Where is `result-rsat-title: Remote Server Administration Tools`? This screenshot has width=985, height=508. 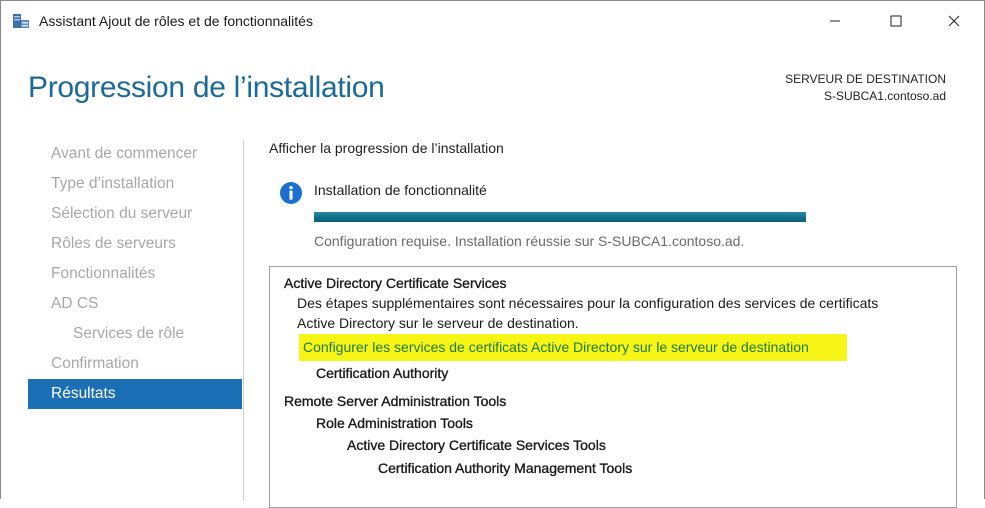
result-rsat-title: Remote Server Administration Tools is located at coordinates (395, 401).